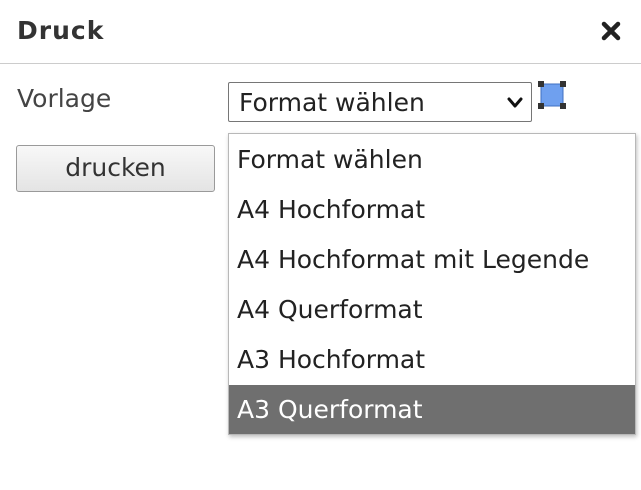  I want to click on chevron-down-icon, so click(515, 104).